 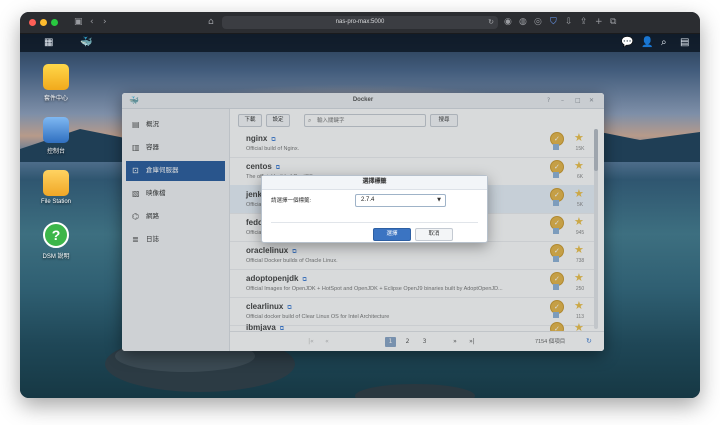 I want to click on extension-icon: ◍, so click(x=523, y=22).